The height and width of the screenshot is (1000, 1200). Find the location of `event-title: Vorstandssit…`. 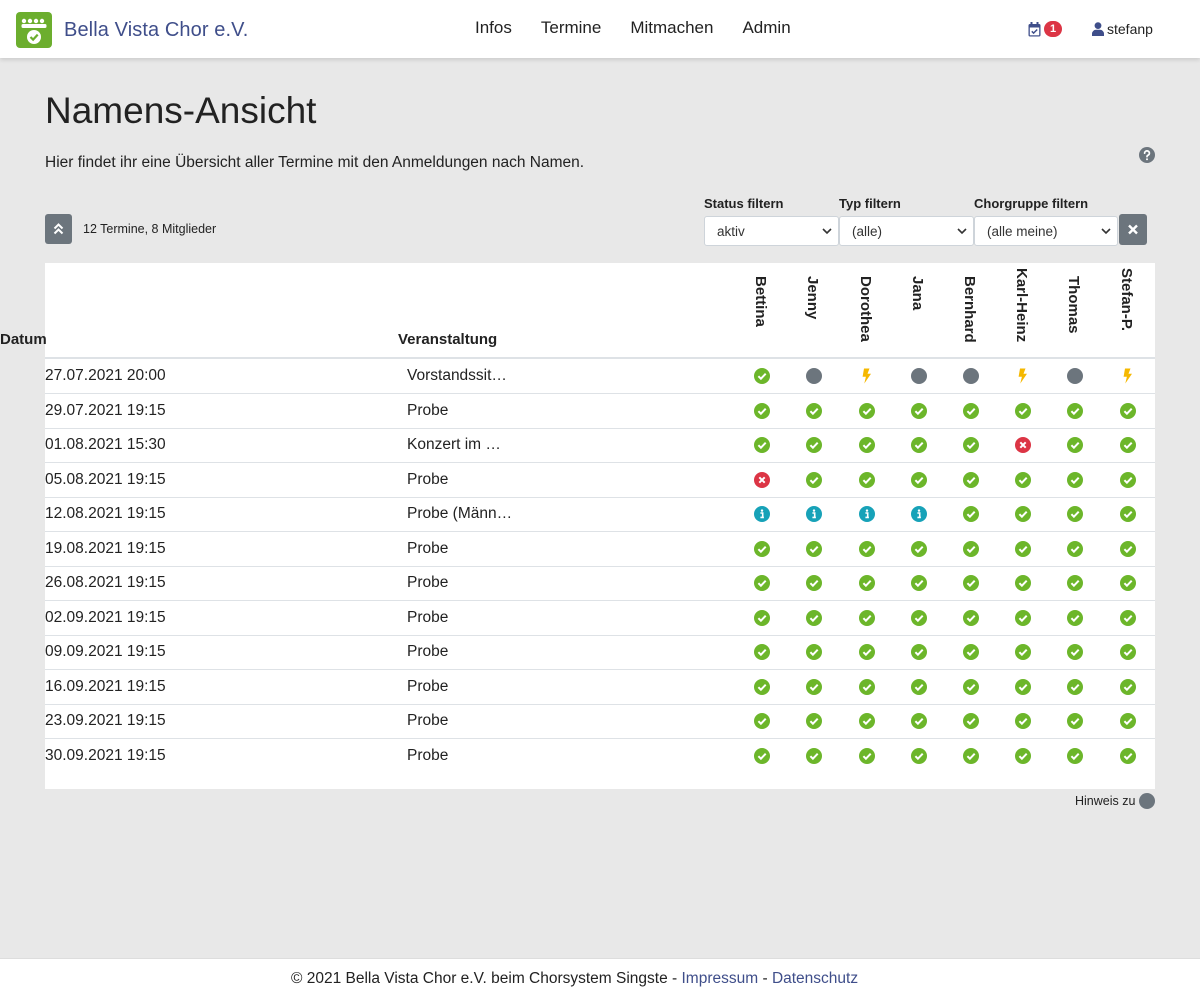

event-title: Vorstandssit… is located at coordinates (457, 376).